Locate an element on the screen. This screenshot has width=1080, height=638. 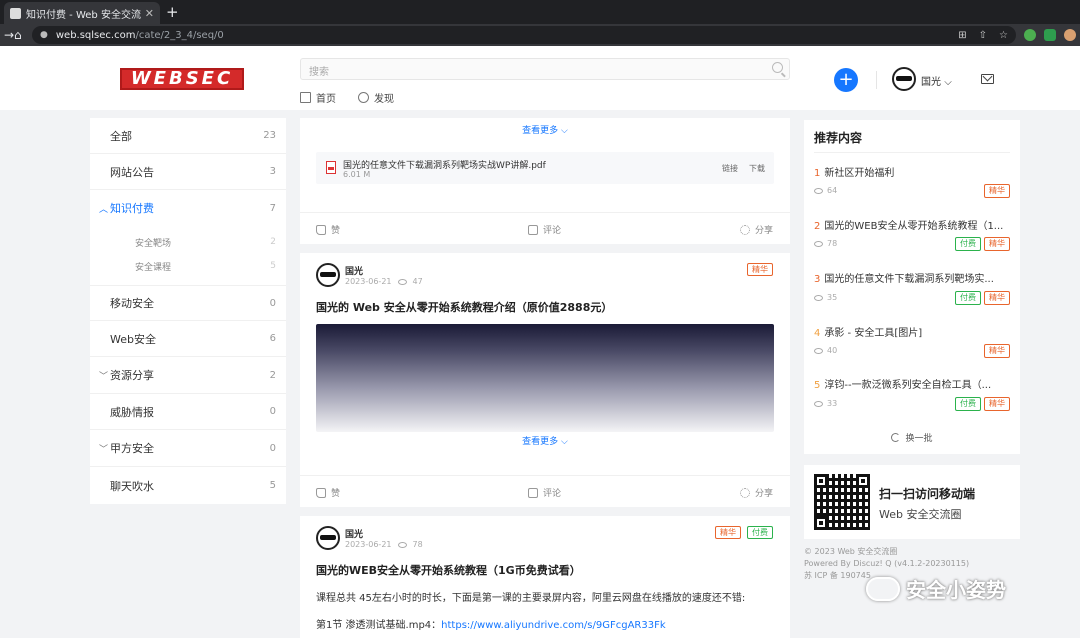
category-label: 聊天吹水 is located at coordinates (132, 486).